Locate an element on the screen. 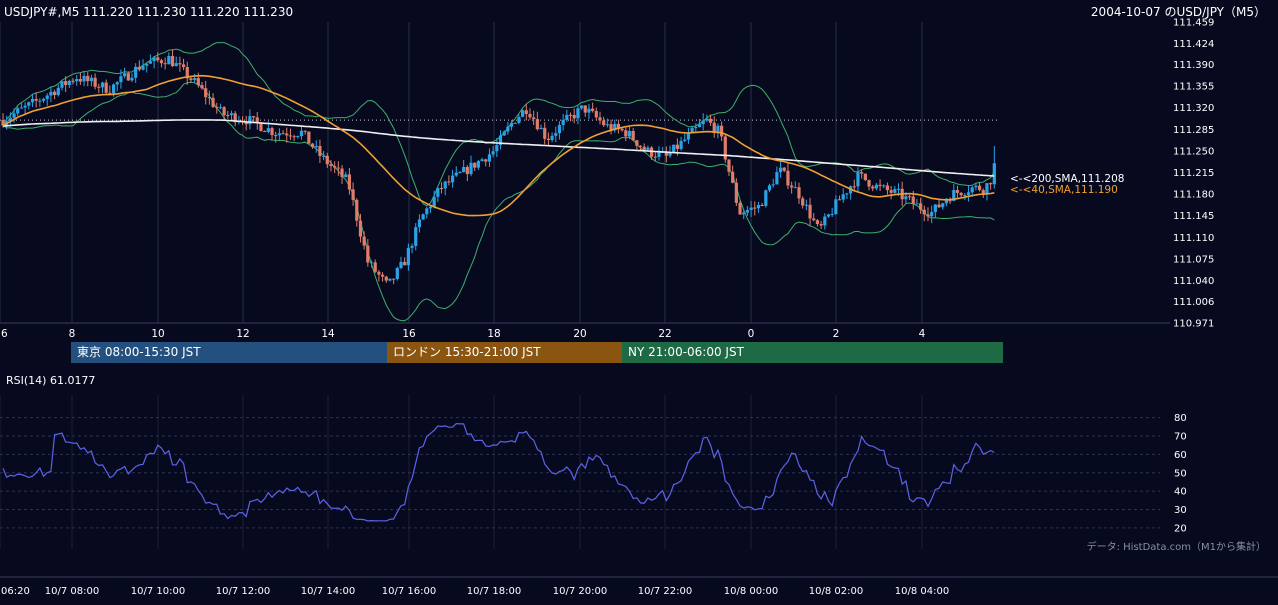 The height and width of the screenshot is (605, 1278). rsi-x-tick-label: 10/7 22:00 is located at coordinates (665, 591).